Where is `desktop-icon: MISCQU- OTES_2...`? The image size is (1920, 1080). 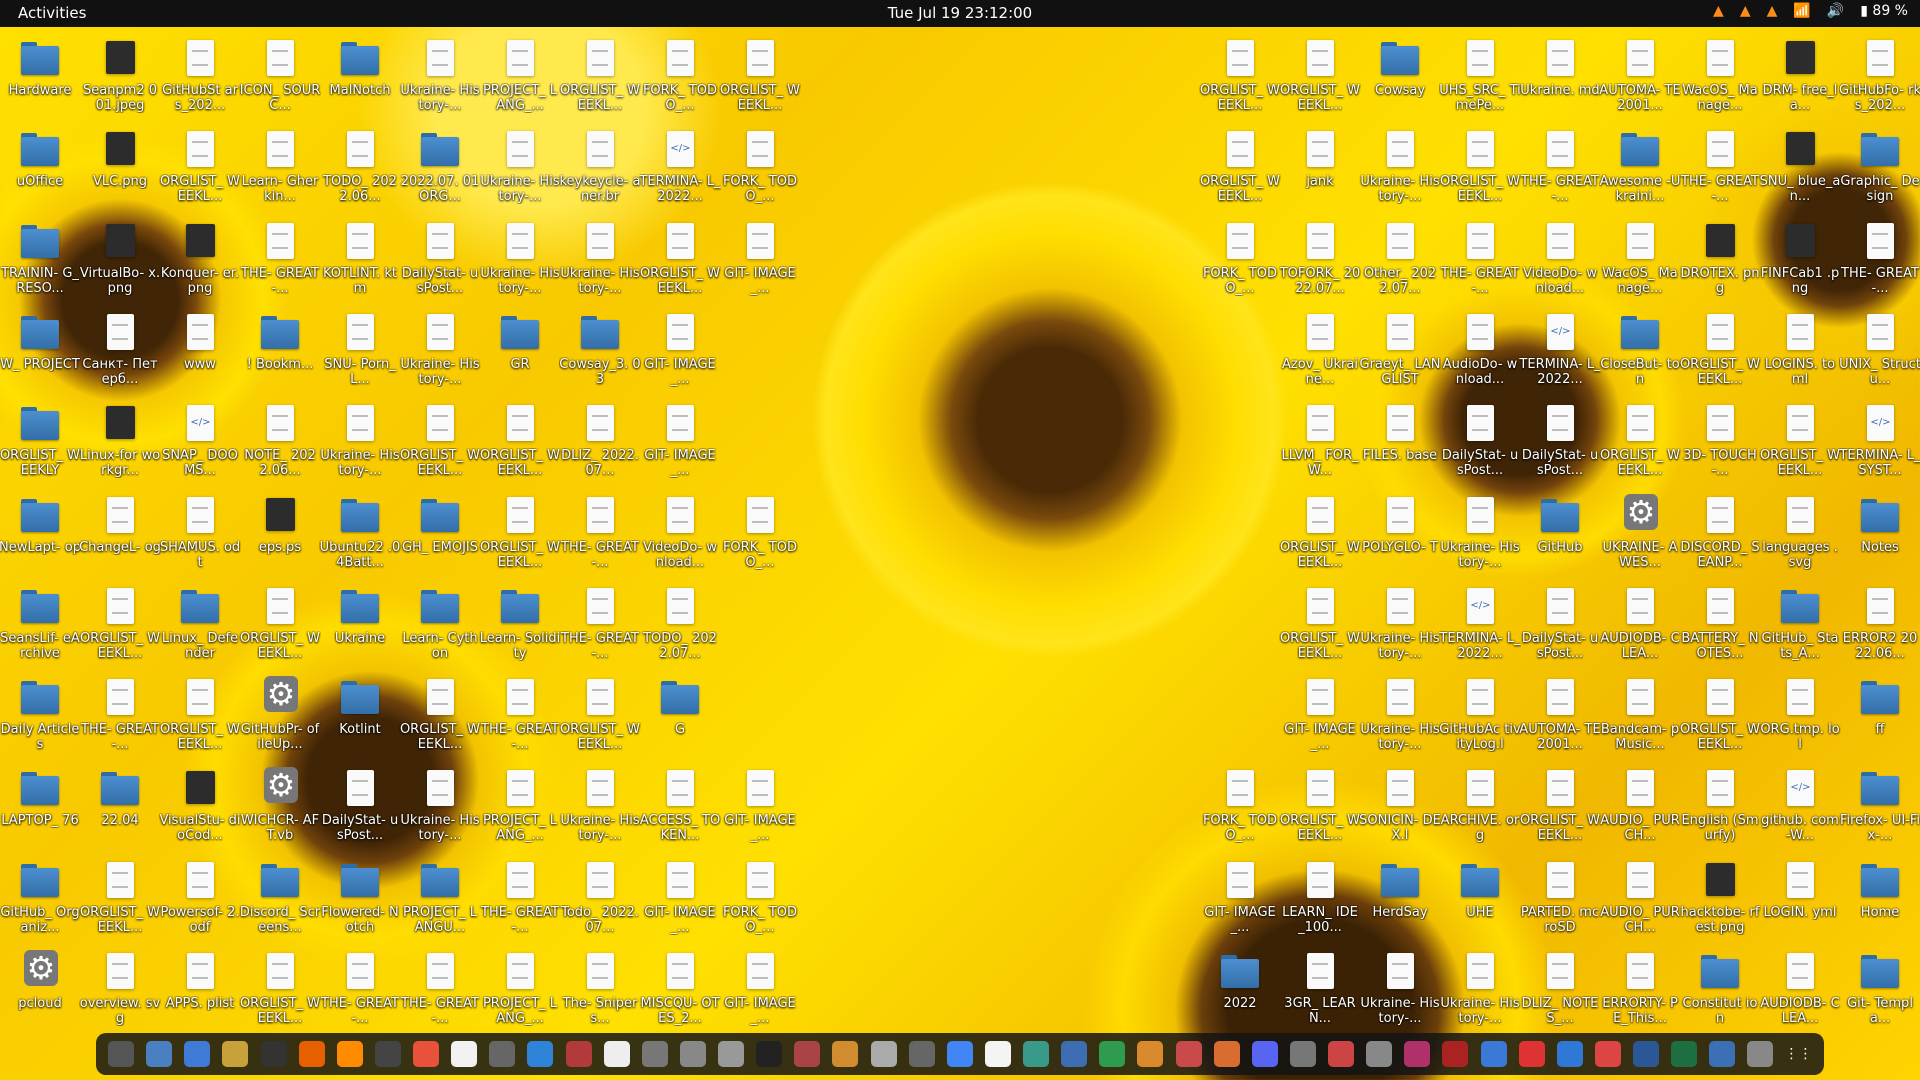
desktop-icon: MISCQU- OTES_2... is located at coordinates (680, 990).